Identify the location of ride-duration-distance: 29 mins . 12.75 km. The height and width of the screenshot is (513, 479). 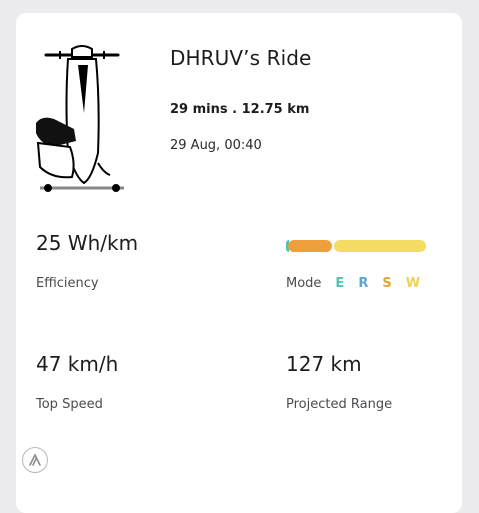
(240, 109).